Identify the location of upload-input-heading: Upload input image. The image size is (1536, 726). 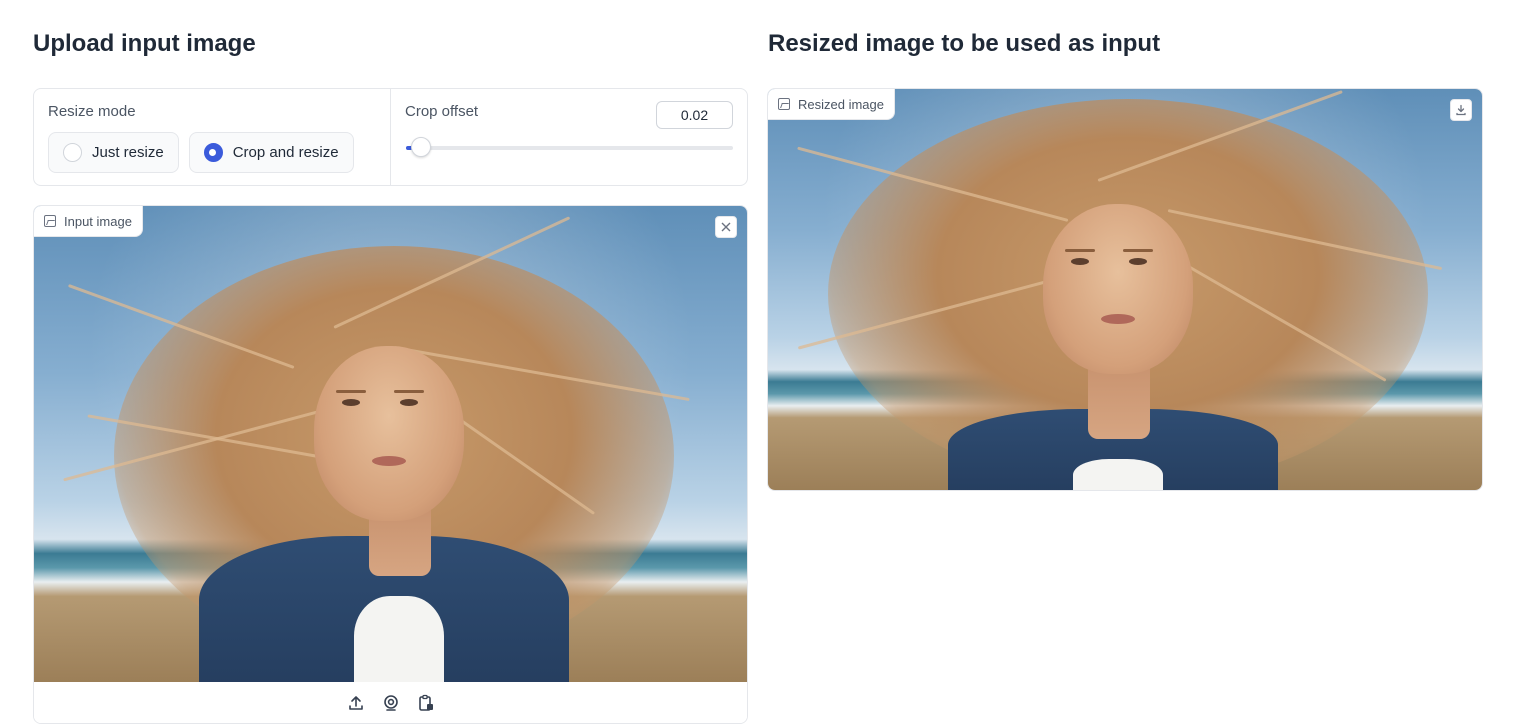
(144, 43).